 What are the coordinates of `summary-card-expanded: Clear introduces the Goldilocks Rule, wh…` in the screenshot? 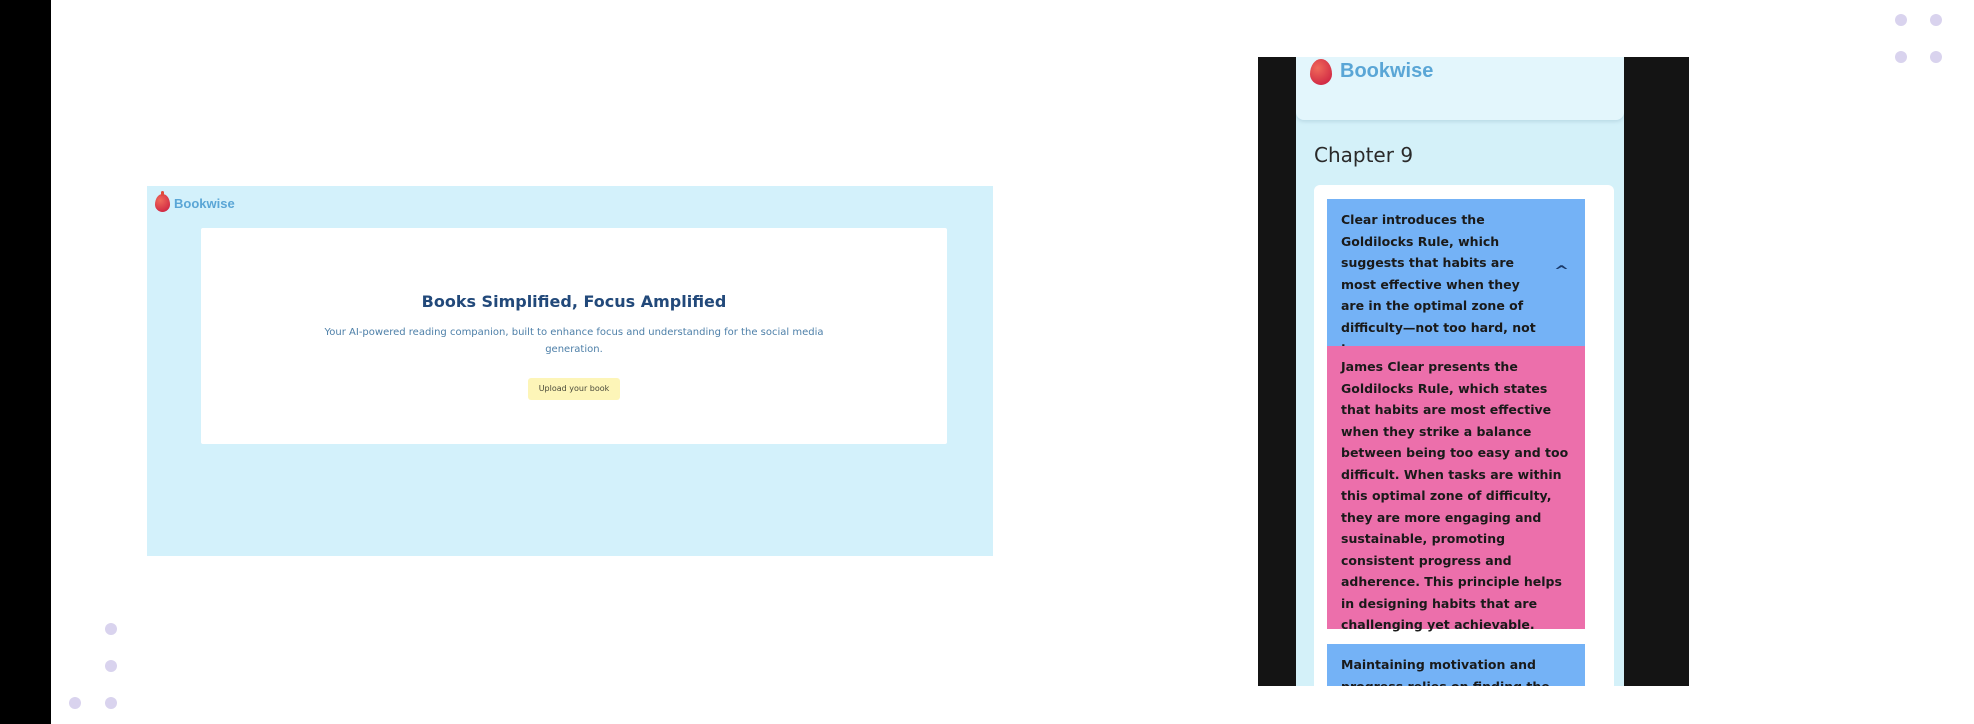 It's located at (1456, 277).